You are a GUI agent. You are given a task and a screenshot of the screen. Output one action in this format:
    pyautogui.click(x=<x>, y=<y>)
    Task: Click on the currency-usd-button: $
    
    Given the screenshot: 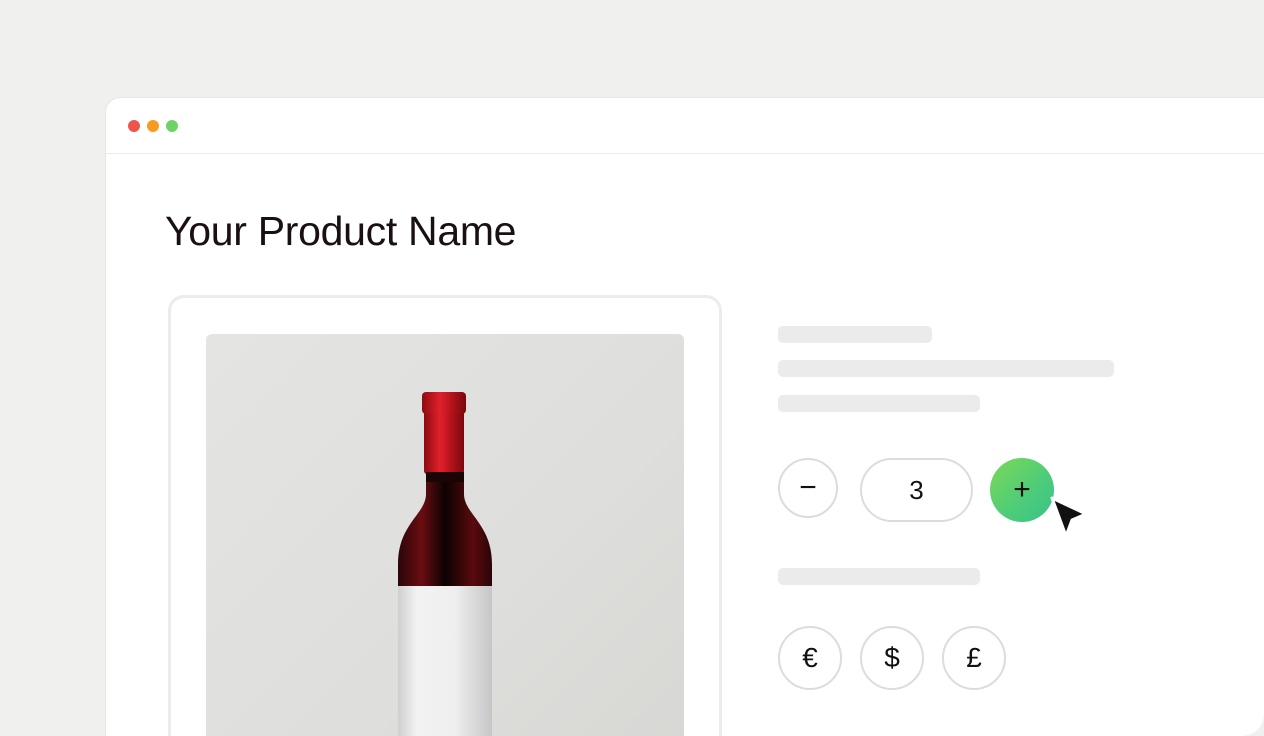 What is the action you would take?
    pyautogui.click(x=892, y=658)
    